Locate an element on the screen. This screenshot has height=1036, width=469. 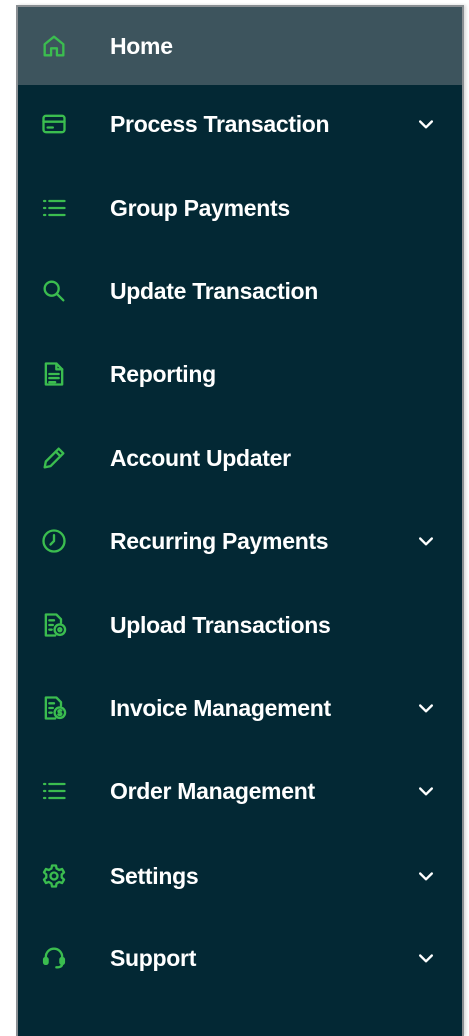
sidebar-item-label: Account Updater is located at coordinates (200, 457).